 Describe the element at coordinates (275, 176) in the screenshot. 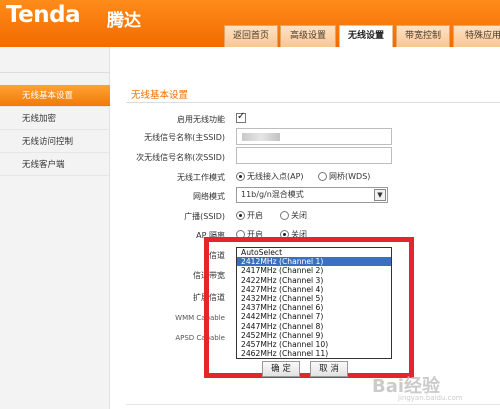

I see `mode-ap-option: 无线接入点(AP)` at that location.